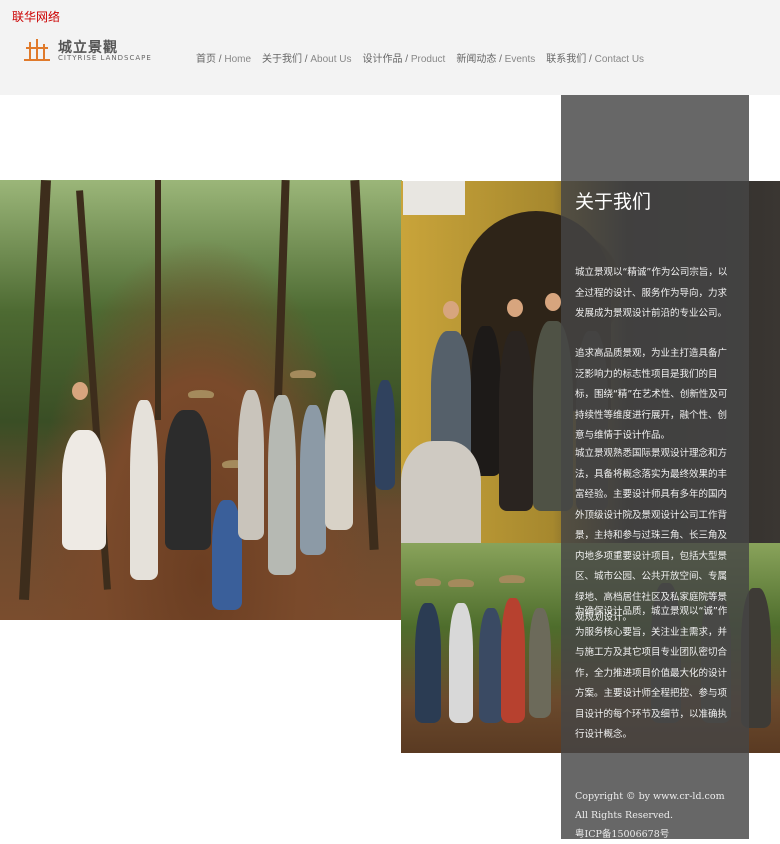 This screenshot has width=780, height=844. Describe the element at coordinates (382, 59) in the screenshot. I see `nav-product-cn: 设计作品` at that location.